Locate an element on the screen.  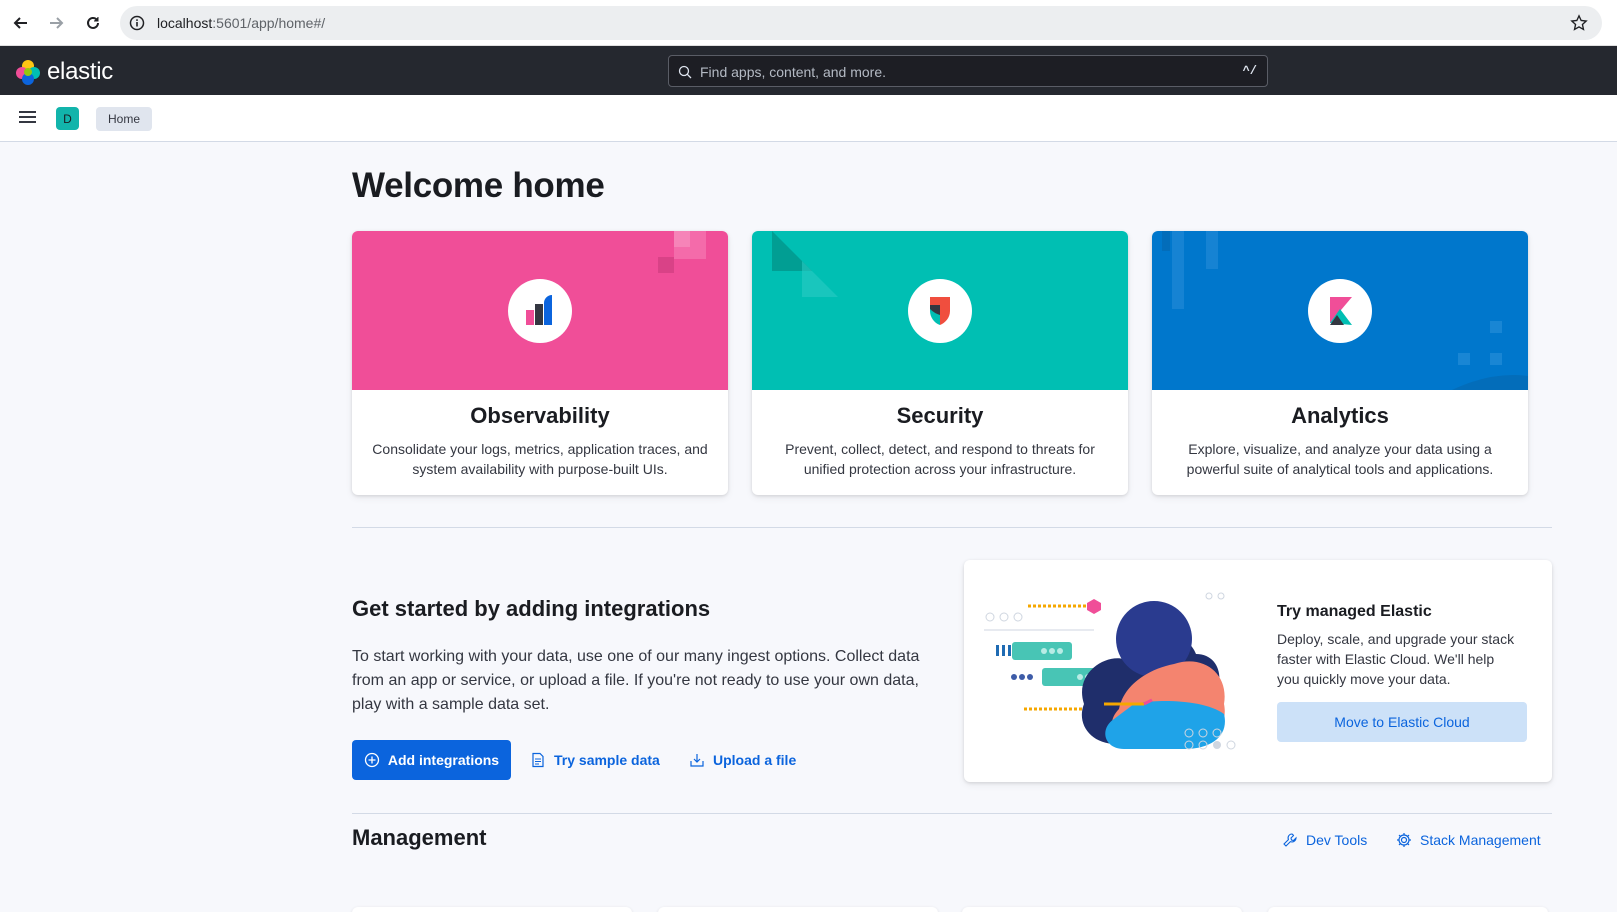
cloud-illustration is located at coordinates (1110, 671).